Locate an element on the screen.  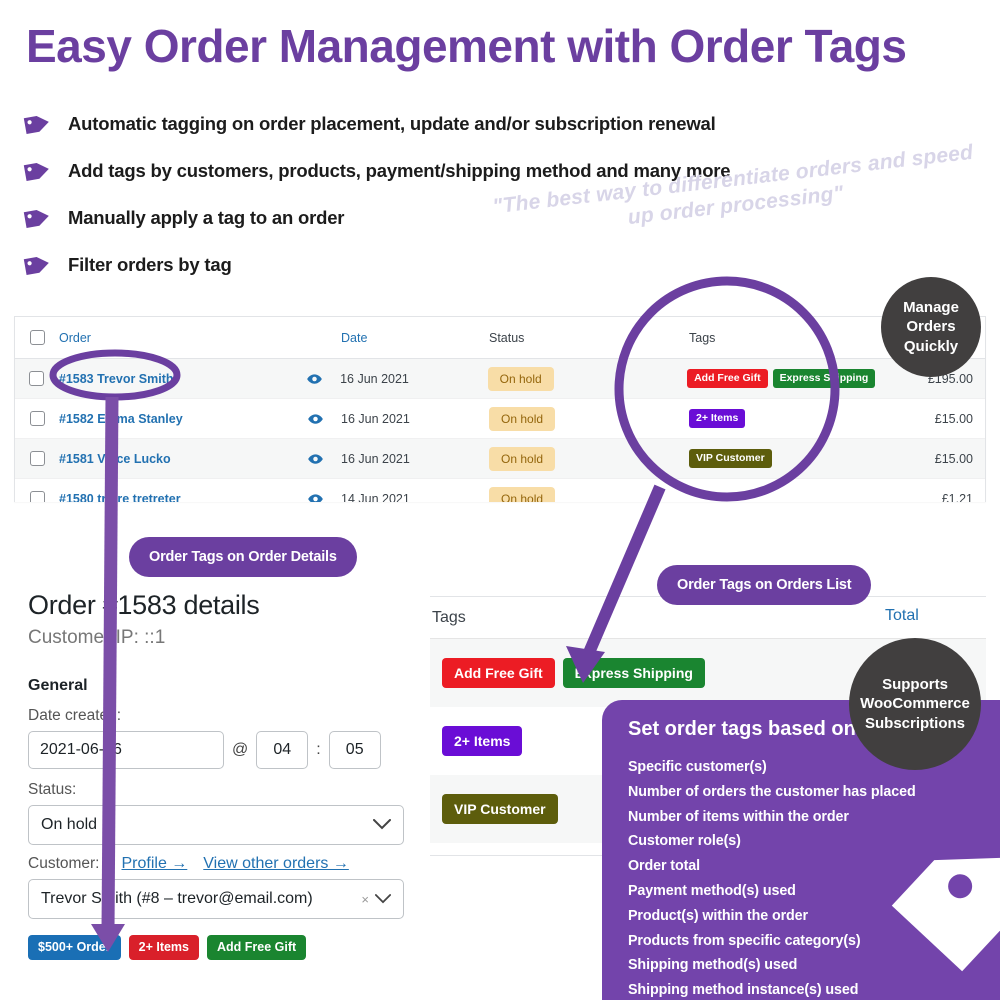
badge-manage-orders: Manage Orders Quickly is located at coordinates (931, 327).